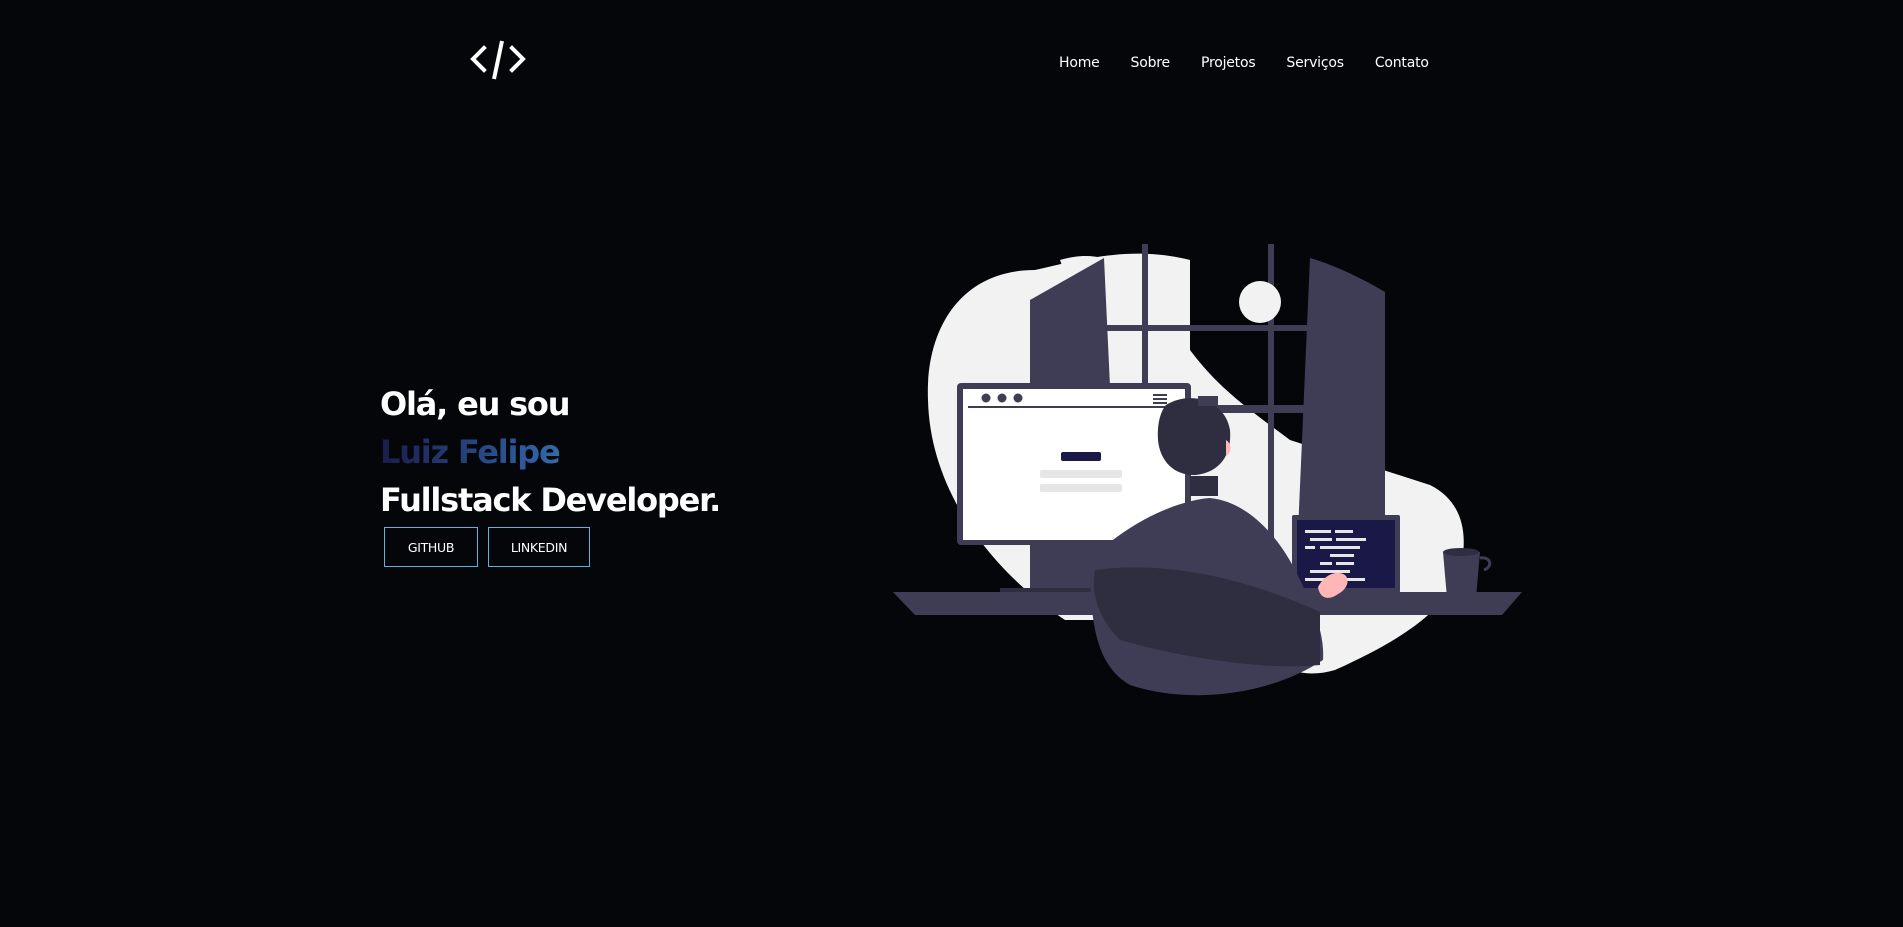 Image resolution: width=1903 pixels, height=927 pixels. I want to click on coffee-mug, so click(1461, 575).